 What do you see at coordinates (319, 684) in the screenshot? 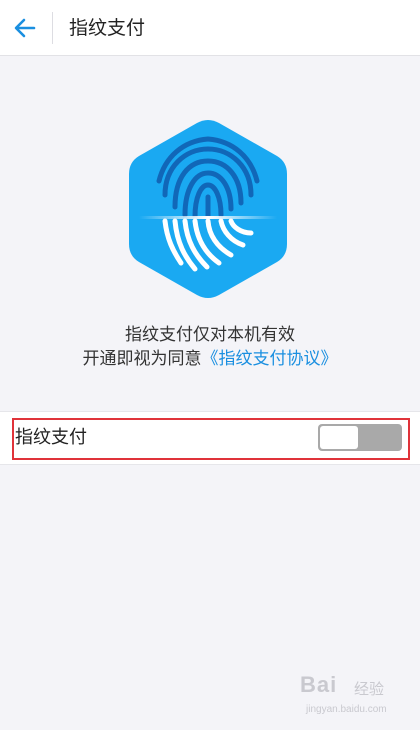
I see `watermark-brand: Bai` at bounding box center [319, 684].